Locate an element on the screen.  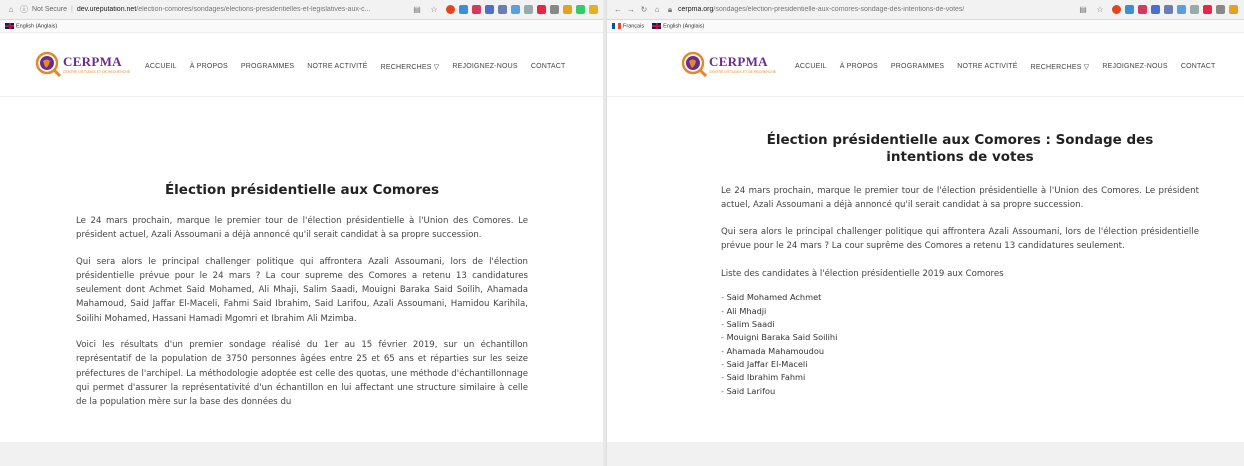
url-host: dev.ureputation.net is located at coordinates (106, 9).